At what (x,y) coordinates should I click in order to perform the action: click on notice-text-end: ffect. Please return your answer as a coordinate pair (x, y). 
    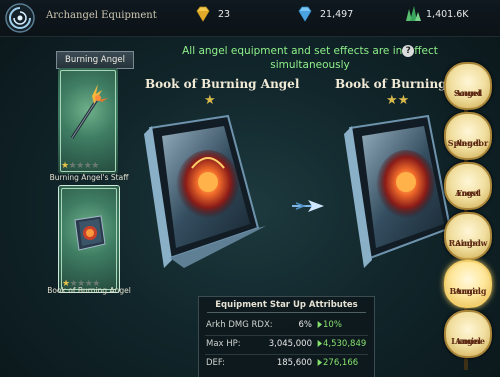
    Looking at the image, I should click on (426, 51).